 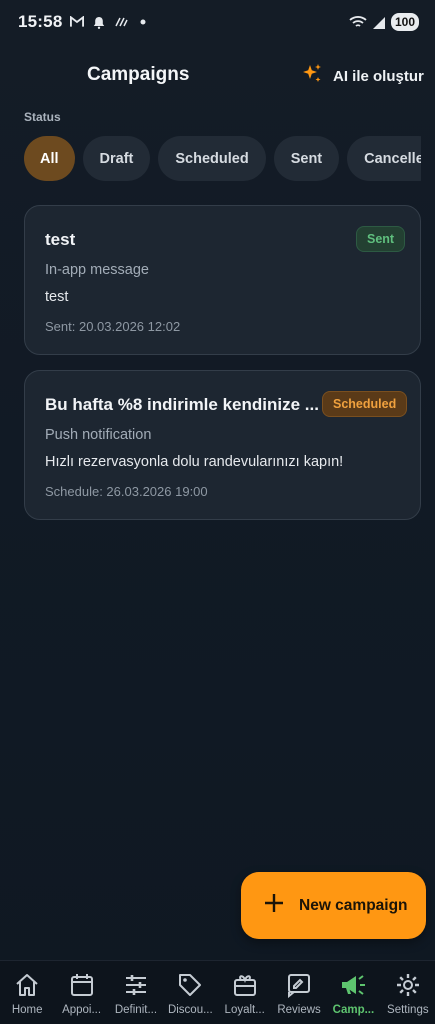 I want to click on status-left: 15:58, so click(x=84, y=22).